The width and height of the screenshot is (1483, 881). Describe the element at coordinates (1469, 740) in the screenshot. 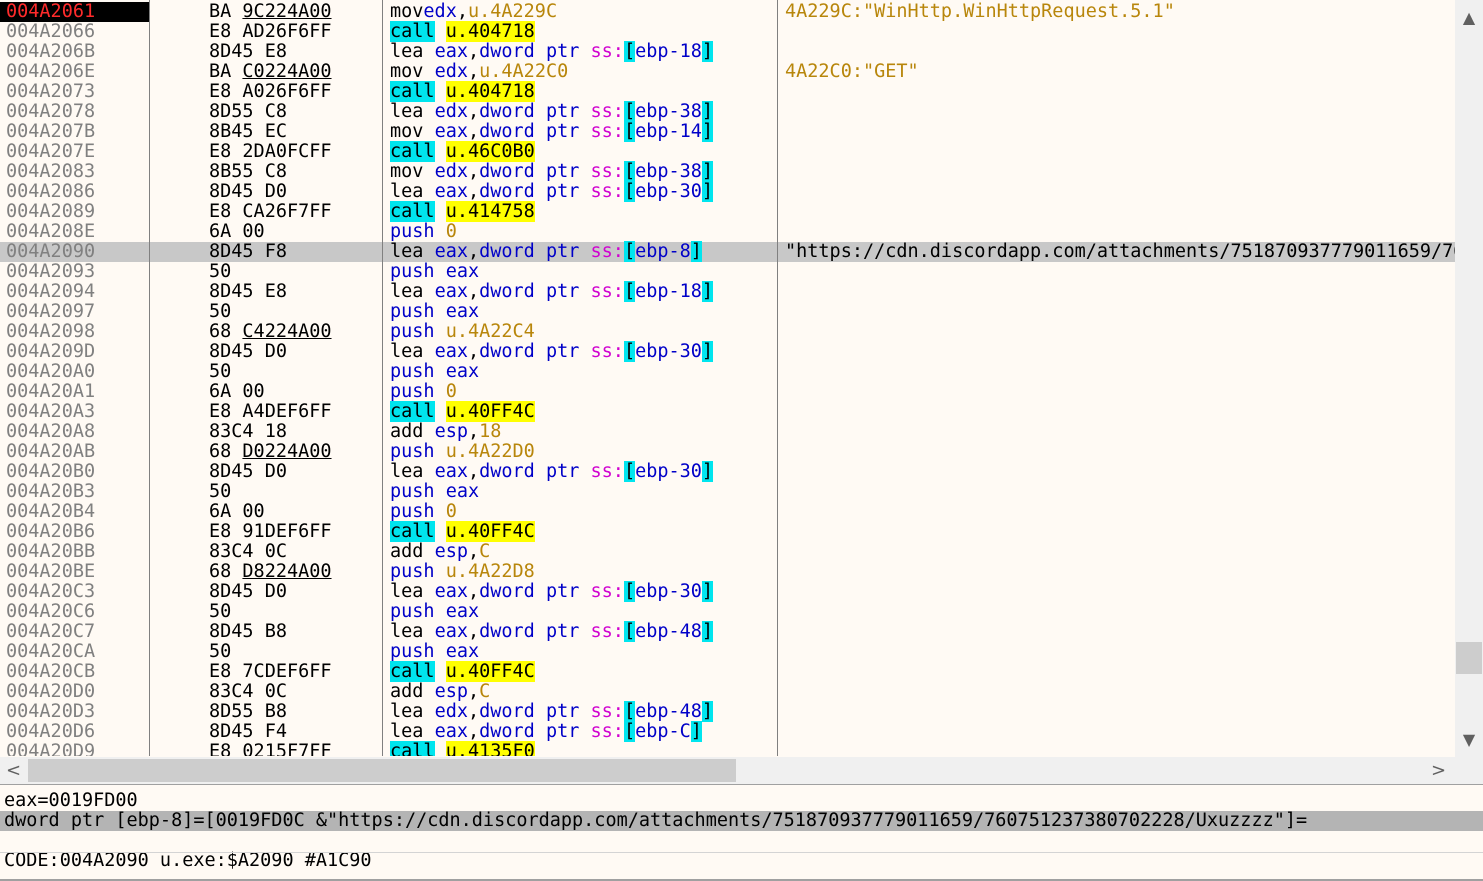

I see `scroll-down-icon: ▼` at that location.